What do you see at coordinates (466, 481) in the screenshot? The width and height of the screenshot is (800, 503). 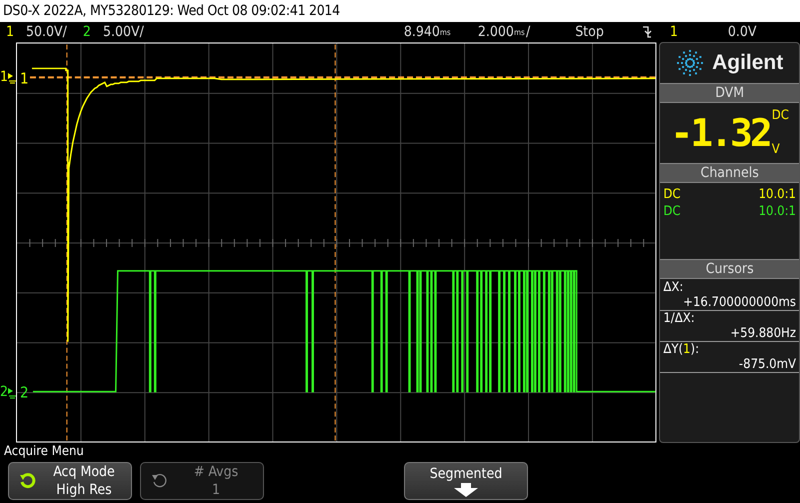 I see `softkey: Segmented` at bounding box center [466, 481].